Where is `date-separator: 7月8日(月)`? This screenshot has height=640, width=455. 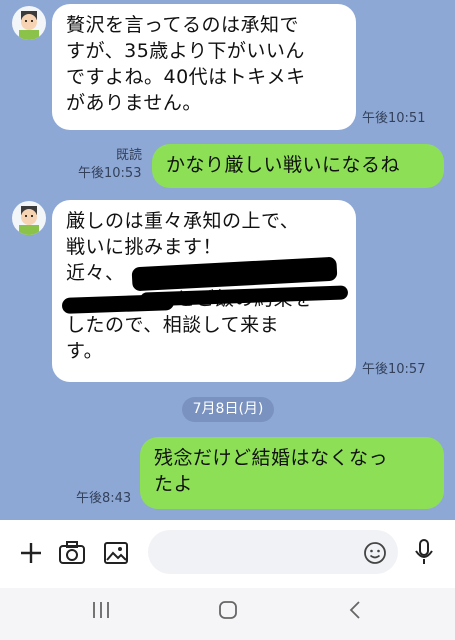 date-separator: 7月8日(月) is located at coordinates (228, 409).